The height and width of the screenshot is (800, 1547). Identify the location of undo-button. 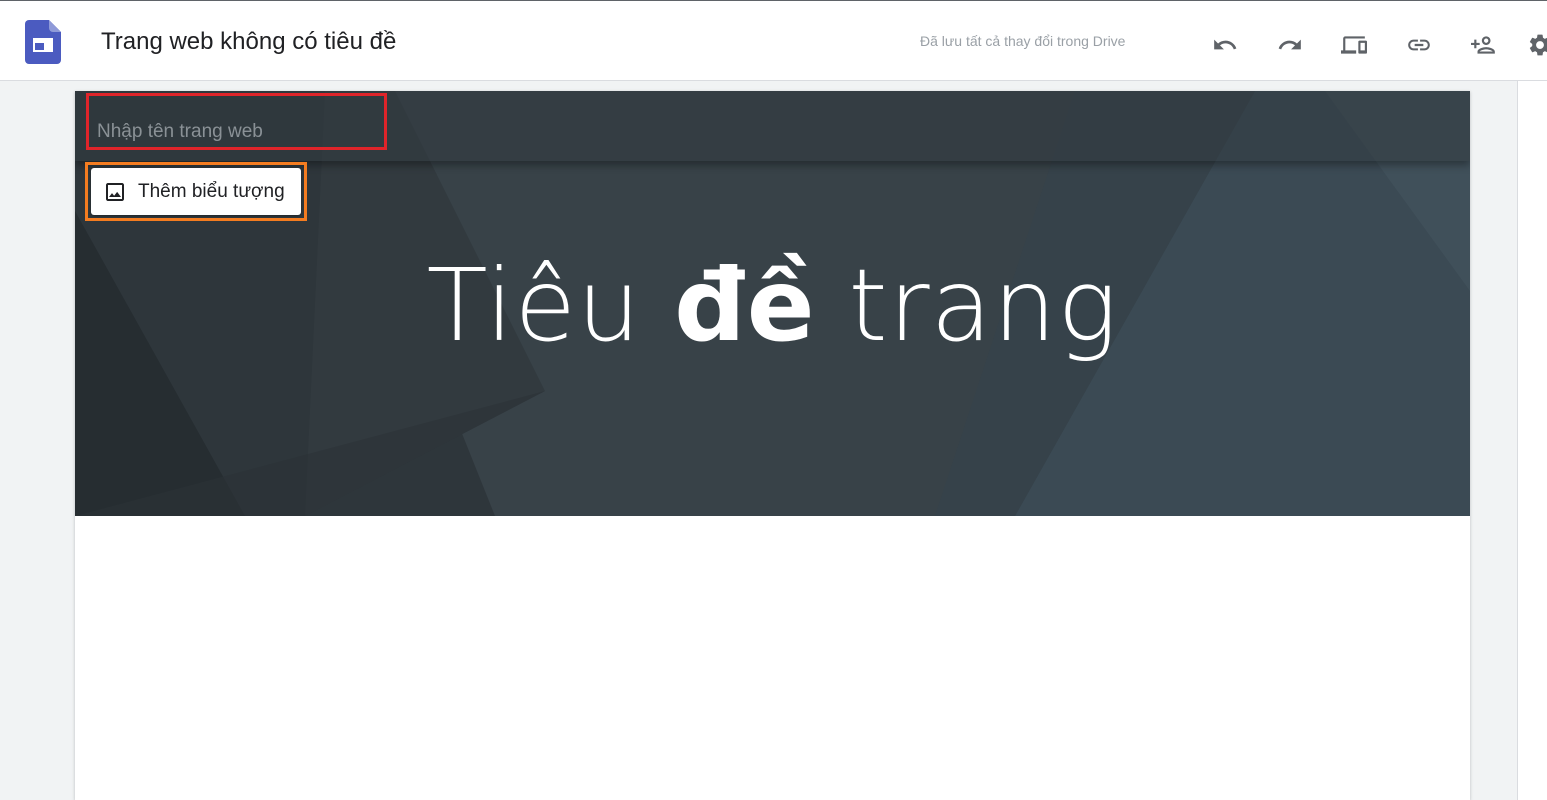
(1225, 45).